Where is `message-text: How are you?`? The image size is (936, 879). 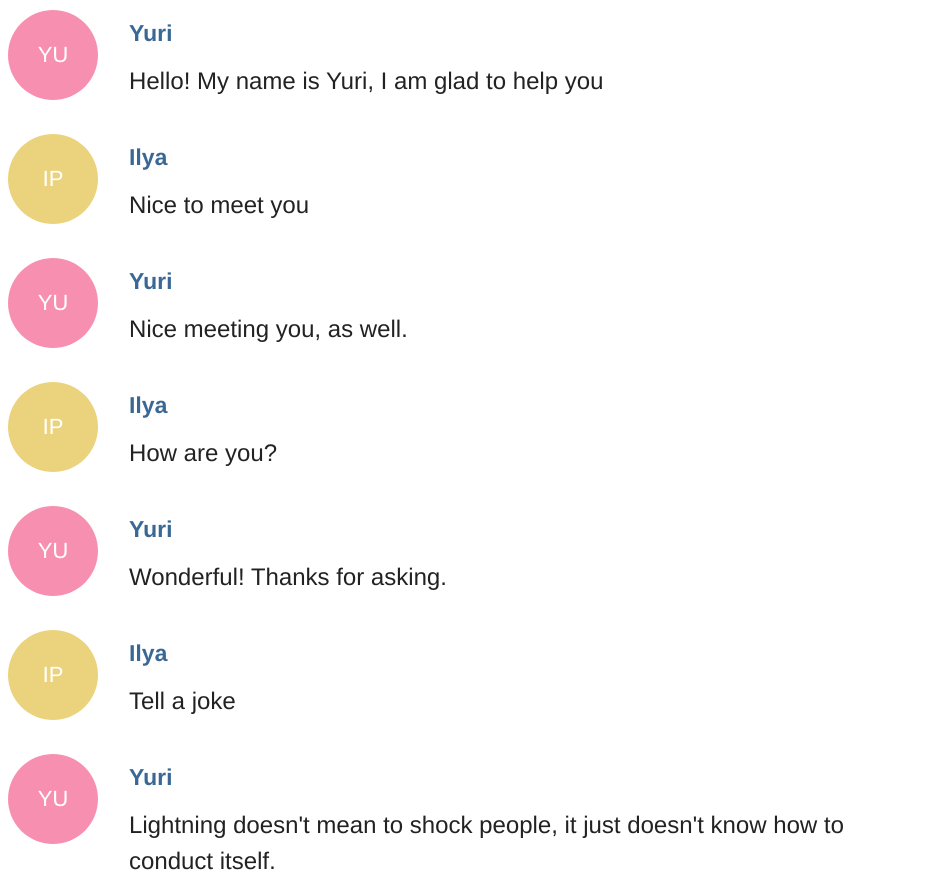 message-text: How are you? is located at coordinates (203, 454).